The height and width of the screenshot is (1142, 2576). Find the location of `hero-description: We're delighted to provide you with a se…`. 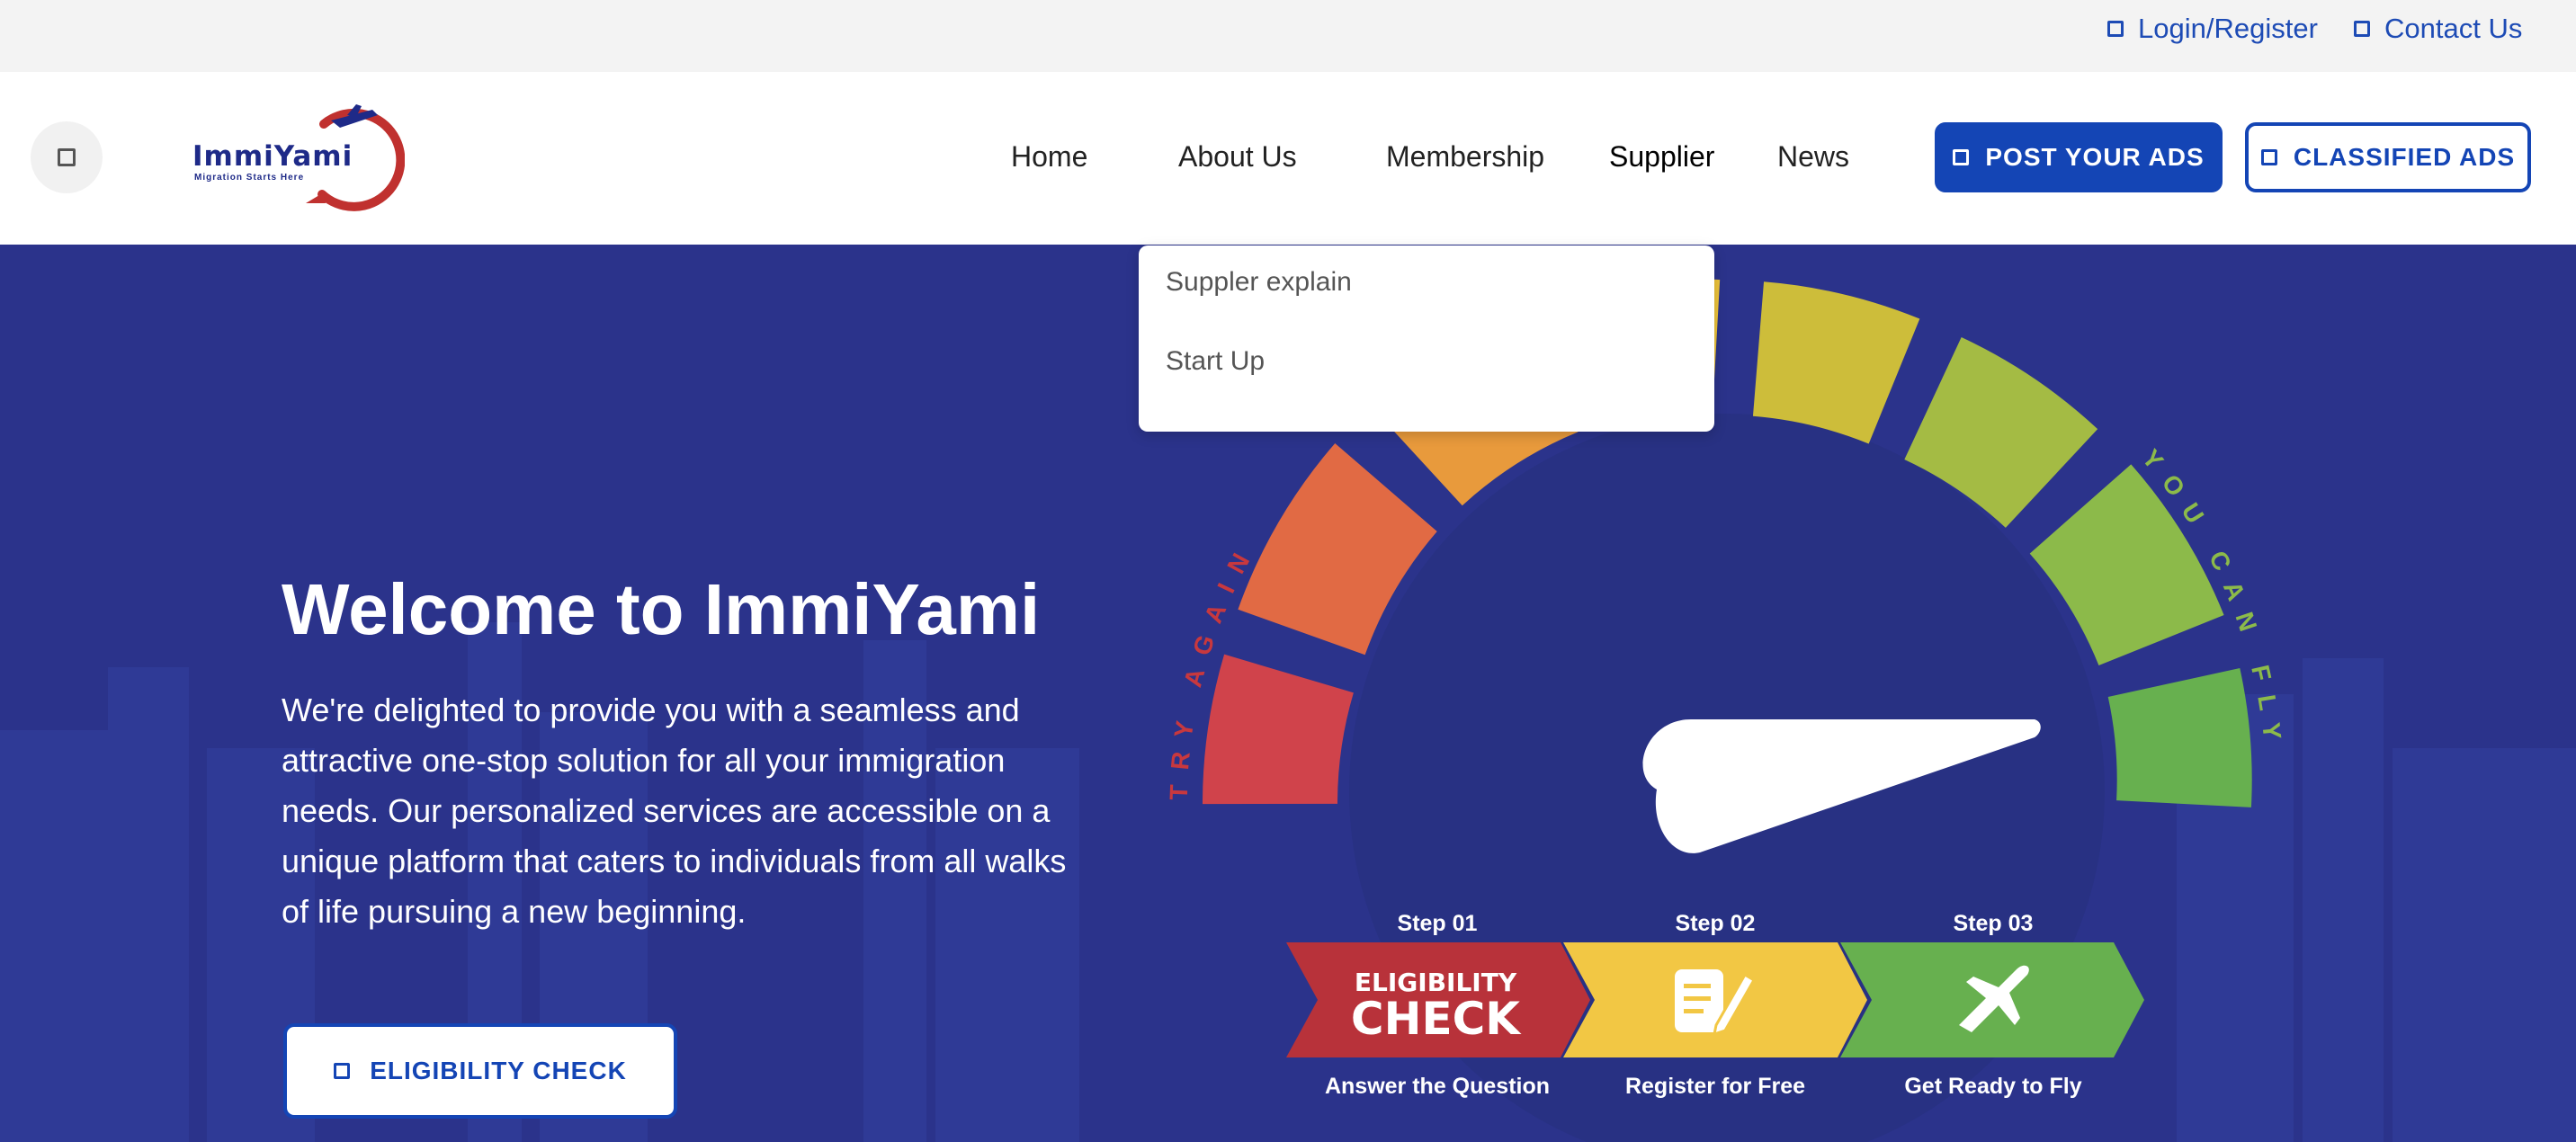

hero-description: We're delighted to provide you with a se… is located at coordinates (674, 810).